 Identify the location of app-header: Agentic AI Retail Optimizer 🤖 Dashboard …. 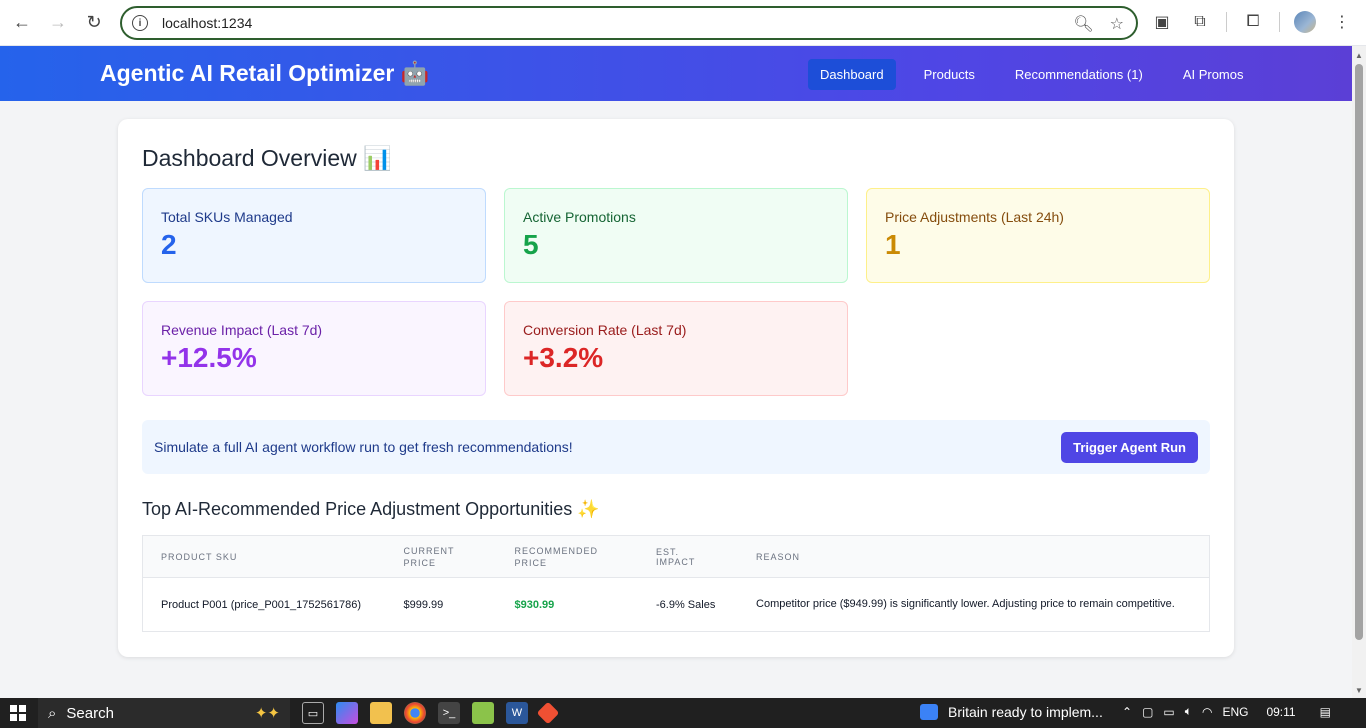
(676, 73).